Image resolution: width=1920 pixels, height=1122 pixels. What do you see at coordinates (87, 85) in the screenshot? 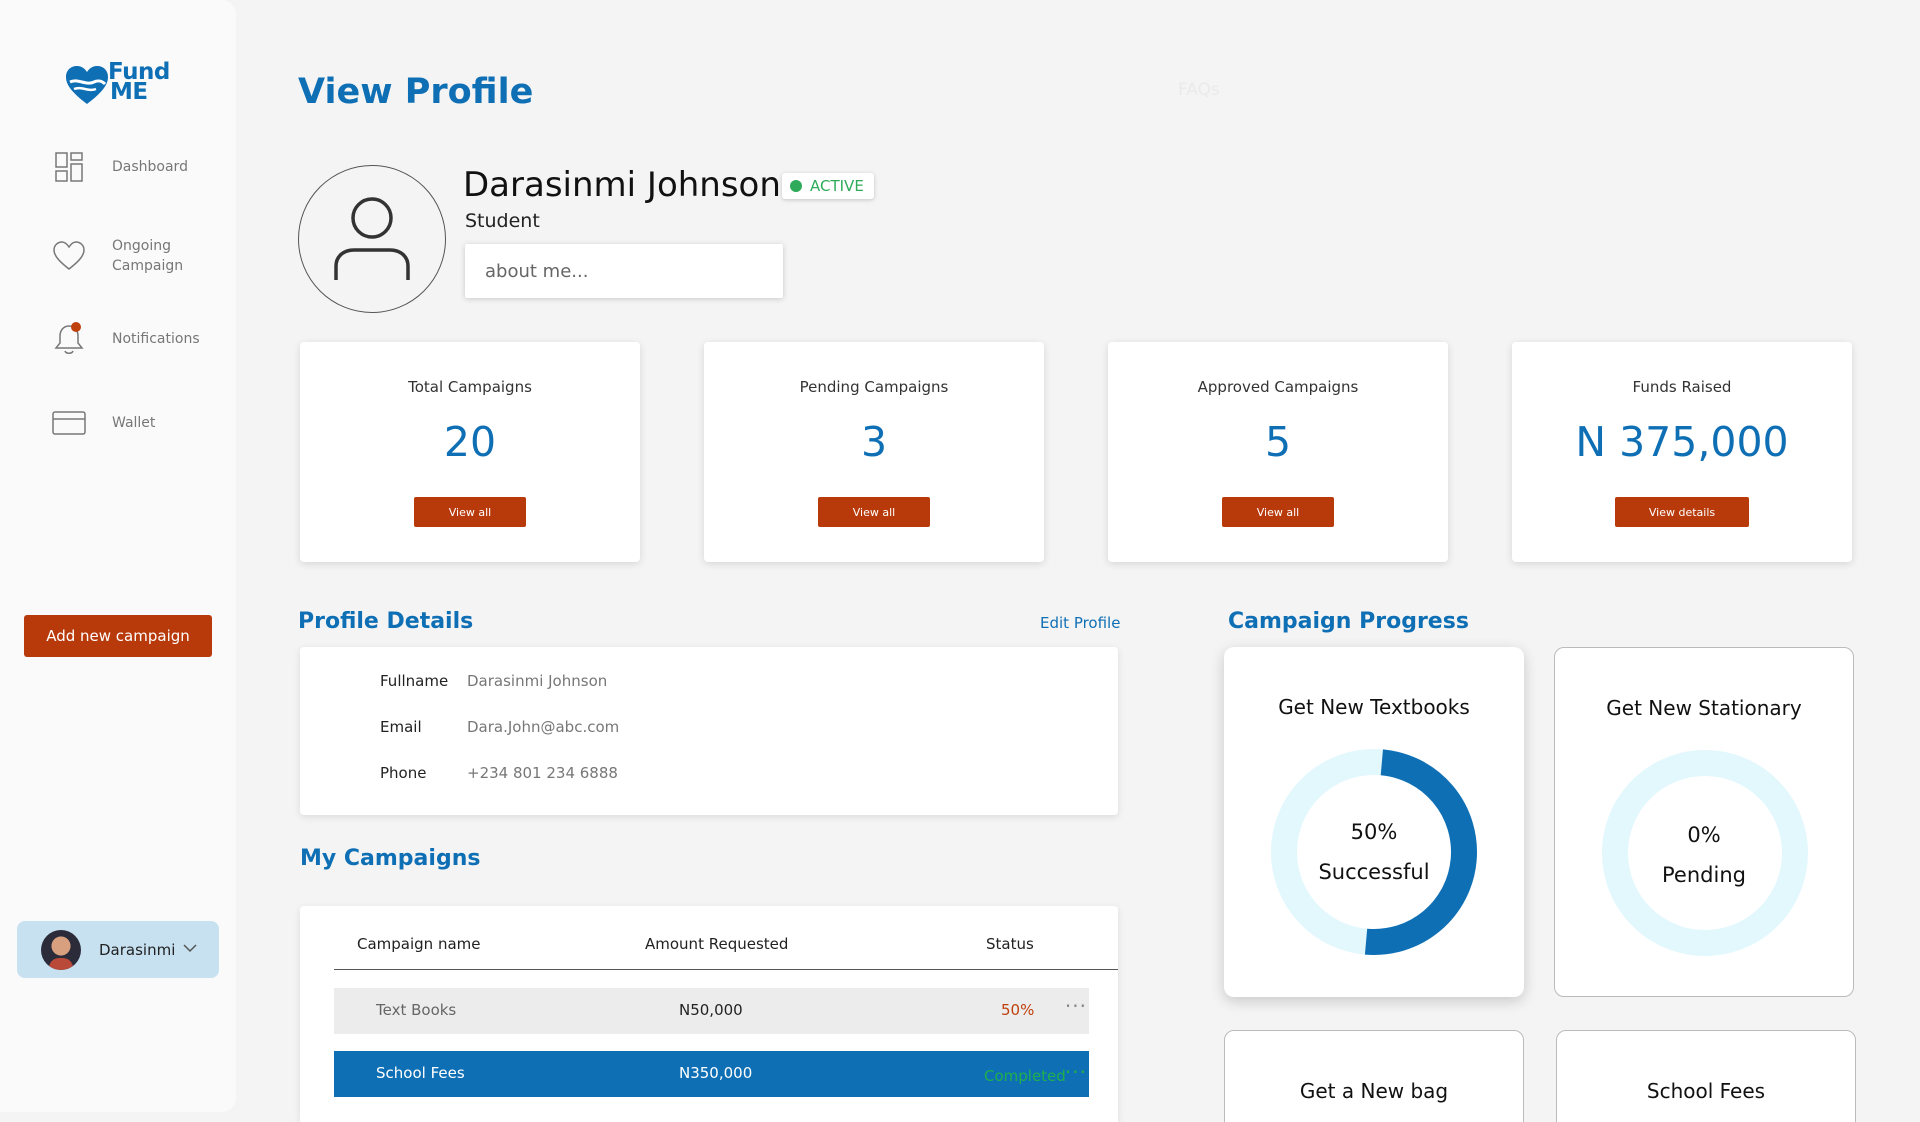
I see `heart-hand-logo-icon` at bounding box center [87, 85].